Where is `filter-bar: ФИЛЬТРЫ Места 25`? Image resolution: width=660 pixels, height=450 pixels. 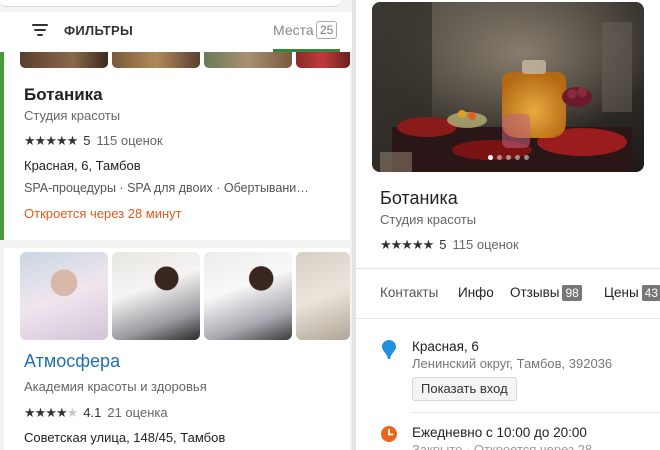 filter-bar: ФИЛЬТРЫ Места 25 is located at coordinates (176, 32).